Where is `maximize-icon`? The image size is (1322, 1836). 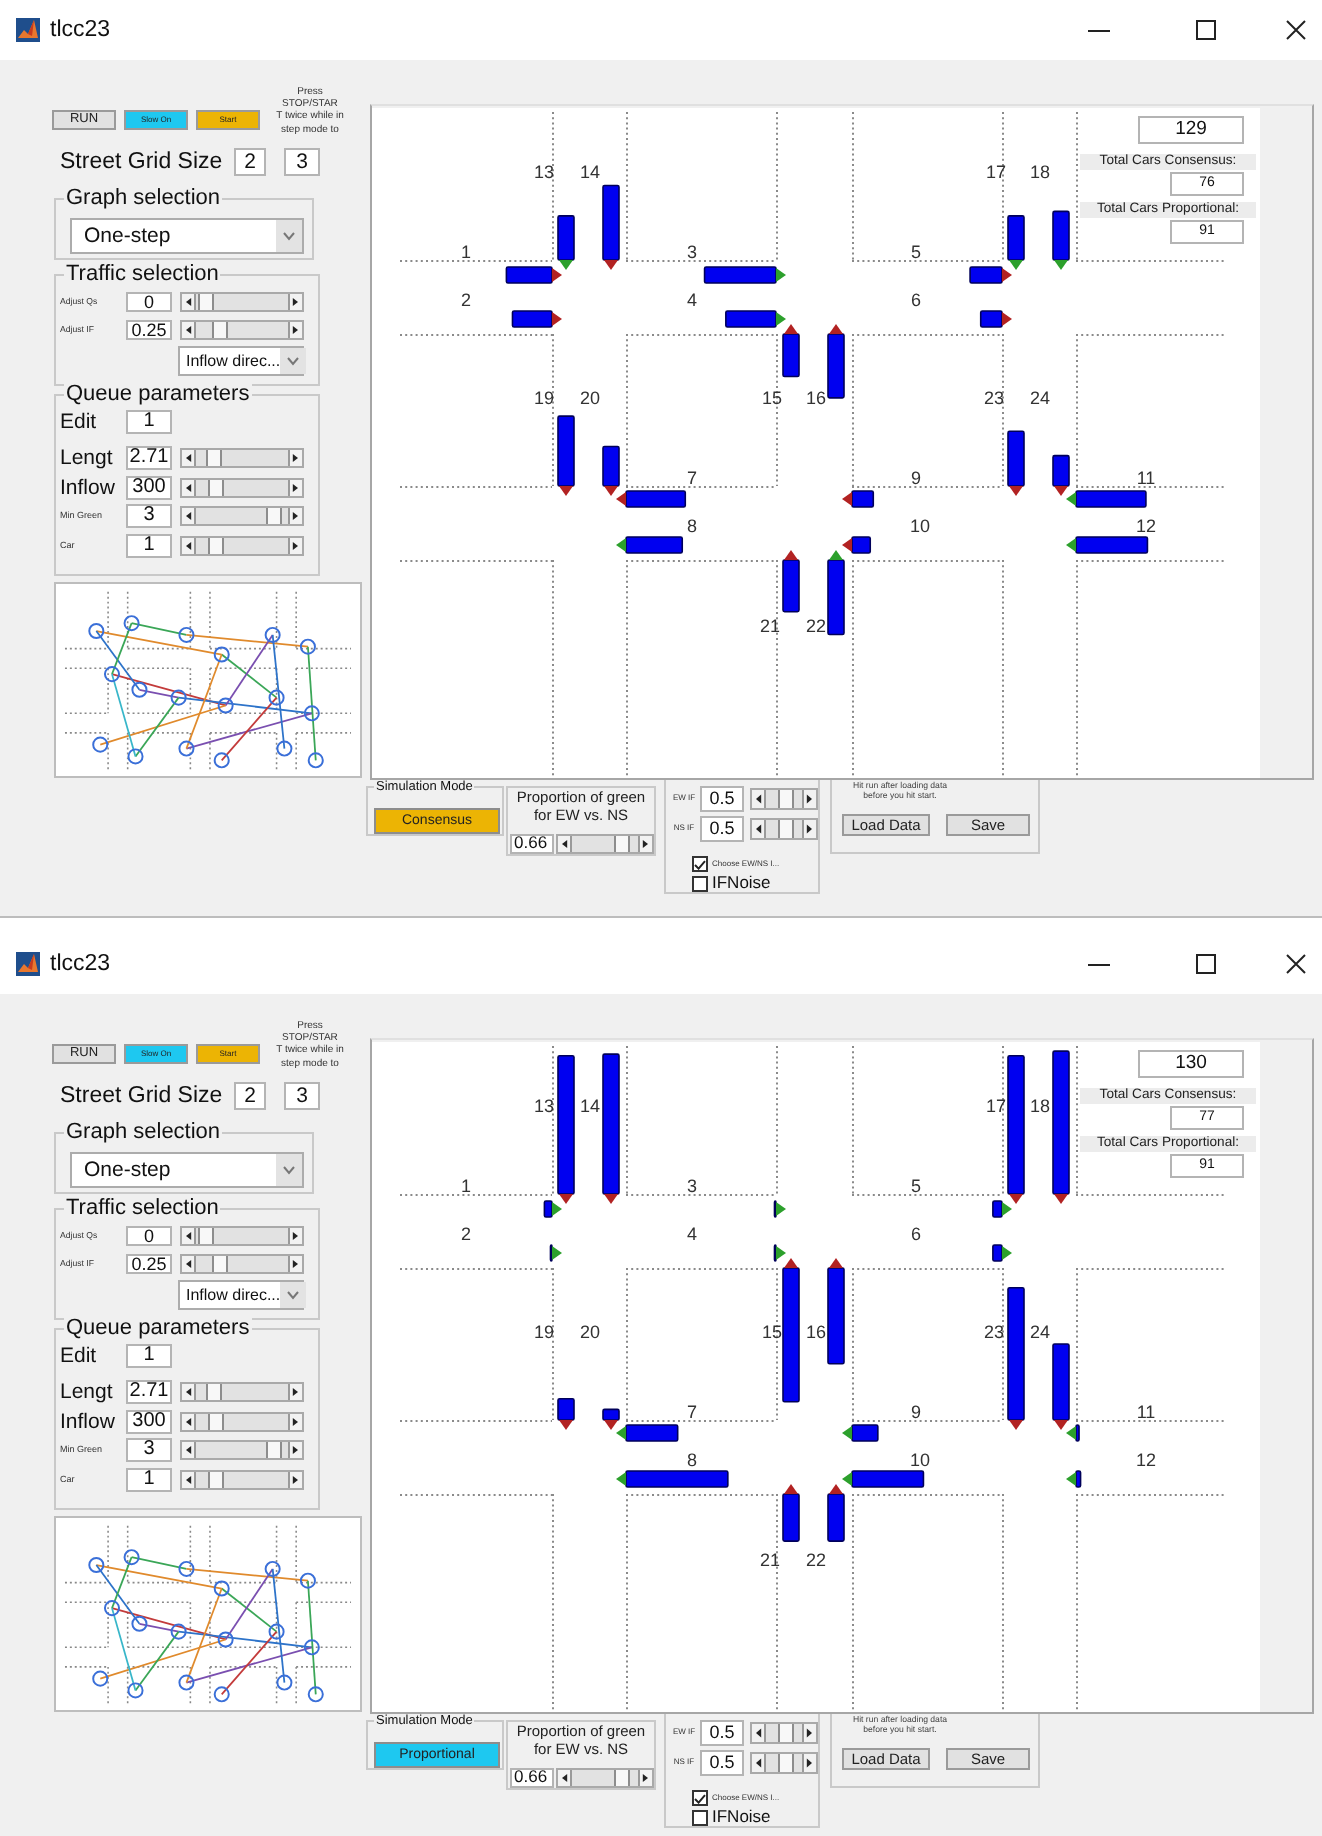
maximize-icon is located at coordinates (1206, 964).